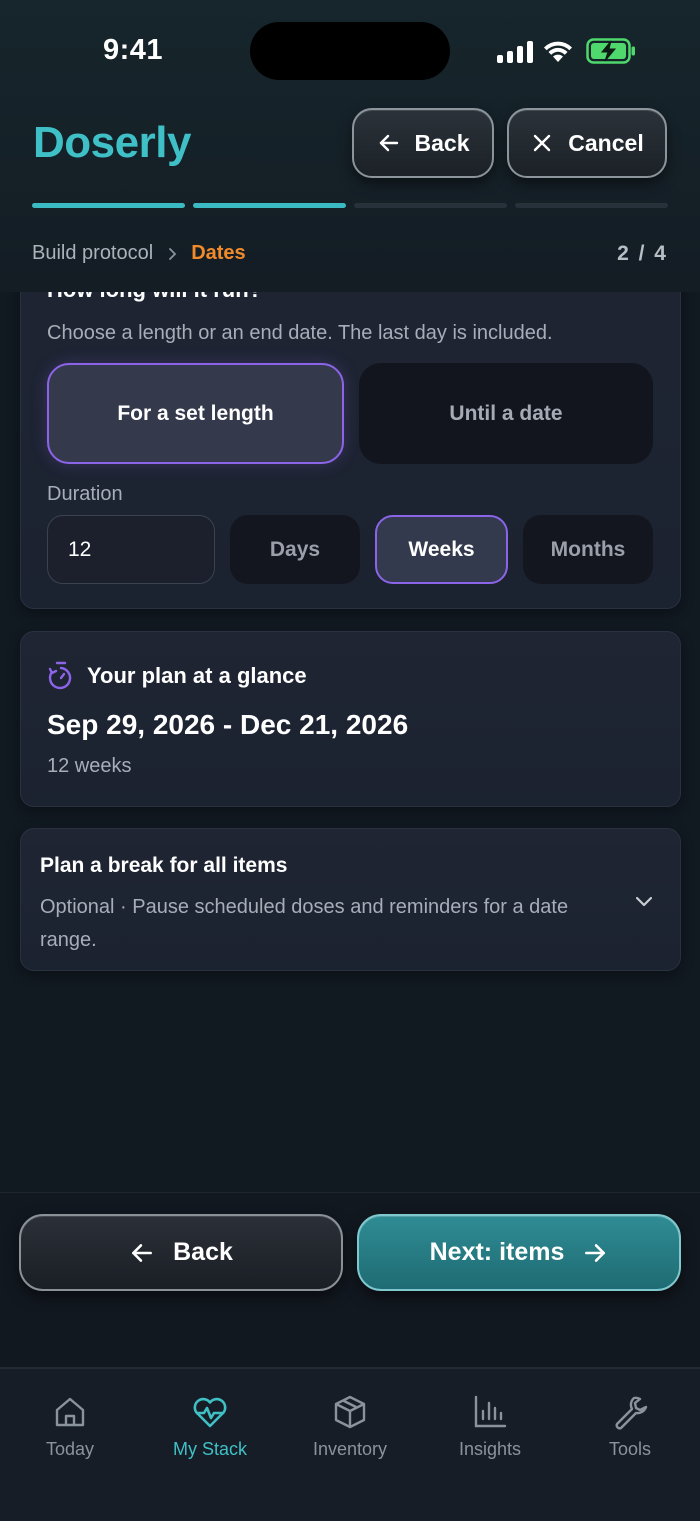 The width and height of the screenshot is (700, 1521). What do you see at coordinates (506, 413) in the screenshot?
I see `until-date-option: Until a date` at bounding box center [506, 413].